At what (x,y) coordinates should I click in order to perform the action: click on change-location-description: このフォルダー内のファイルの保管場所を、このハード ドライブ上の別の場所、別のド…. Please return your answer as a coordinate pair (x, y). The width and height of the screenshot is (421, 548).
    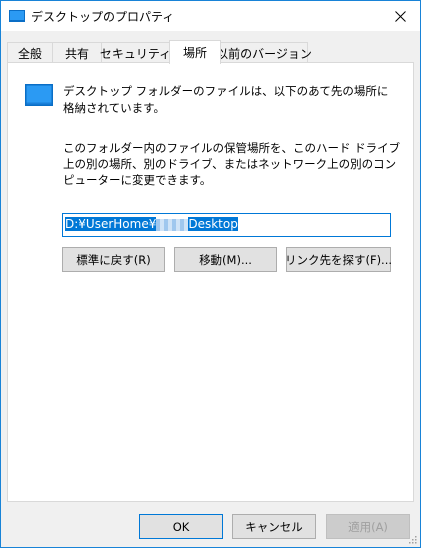
    Looking at the image, I should click on (232, 164).